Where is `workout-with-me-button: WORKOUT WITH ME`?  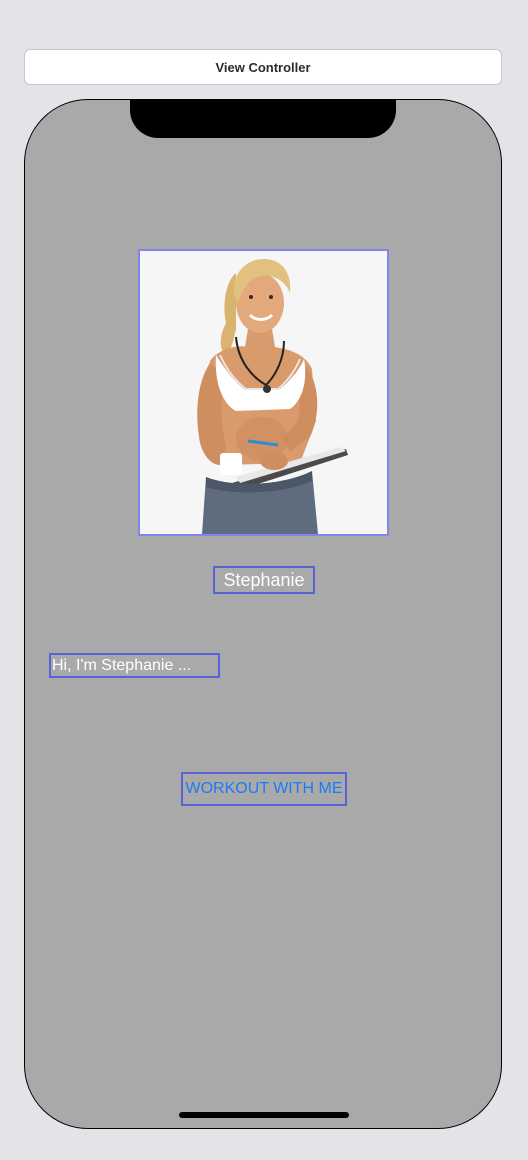 workout-with-me-button: WORKOUT WITH ME is located at coordinates (264, 789).